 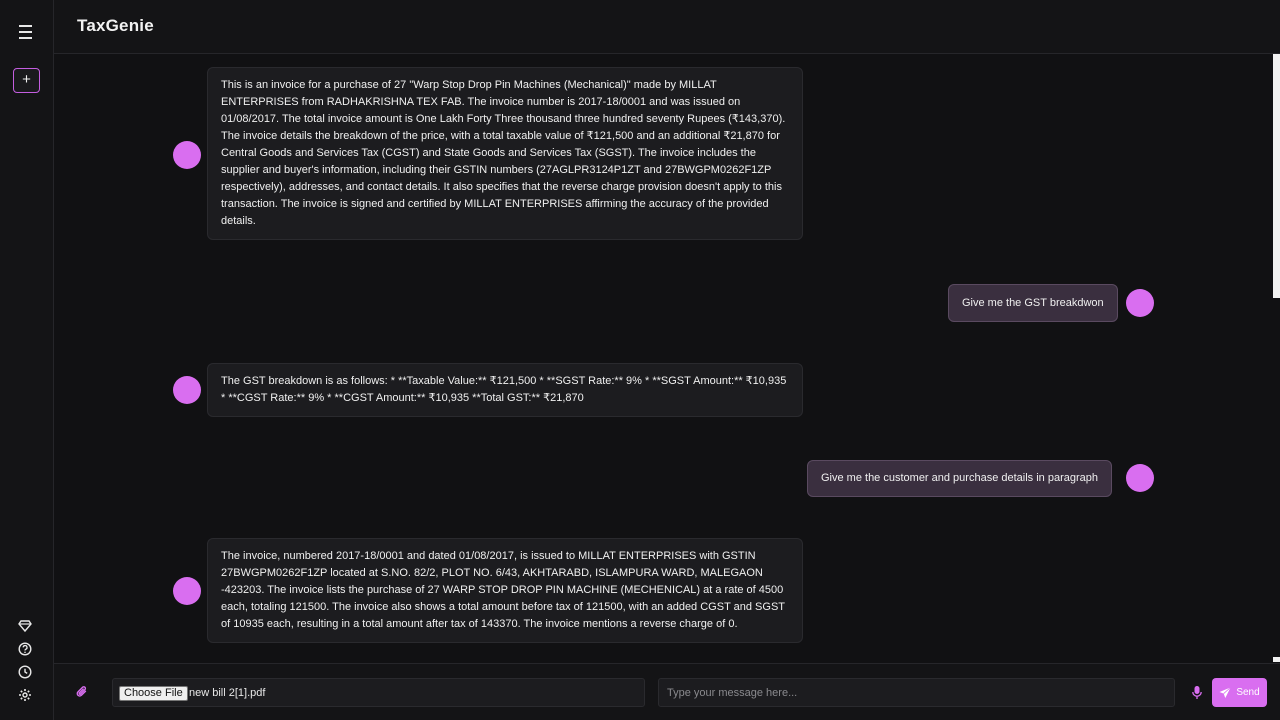 What do you see at coordinates (26, 80) in the screenshot?
I see `new-chat-button: +` at bounding box center [26, 80].